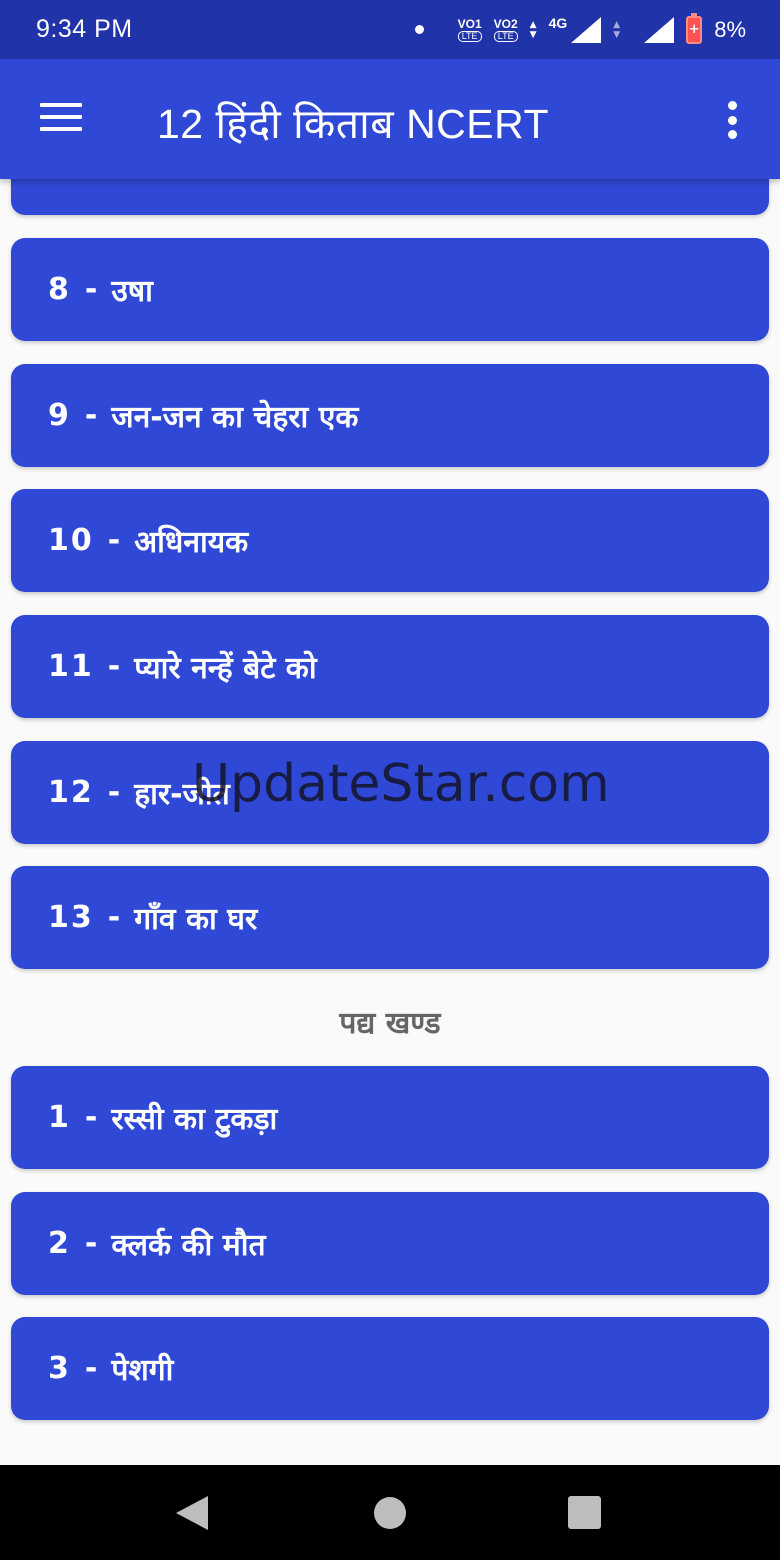  Describe the element at coordinates (586, 29) in the screenshot. I see `signal-sim1-icon` at that location.